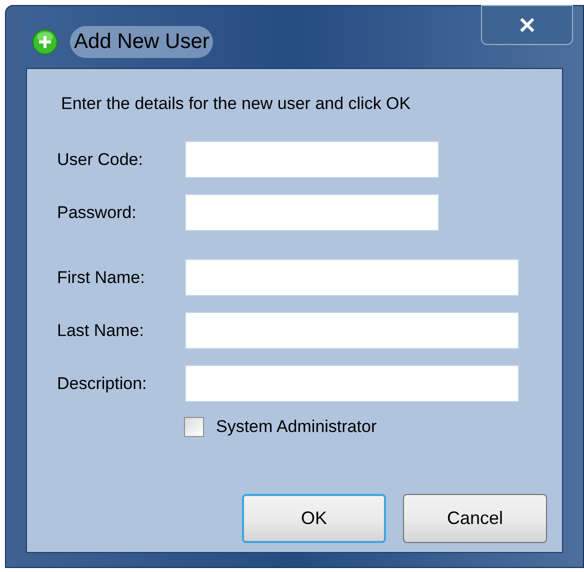  I want to click on field-label: Description:, so click(102, 383).